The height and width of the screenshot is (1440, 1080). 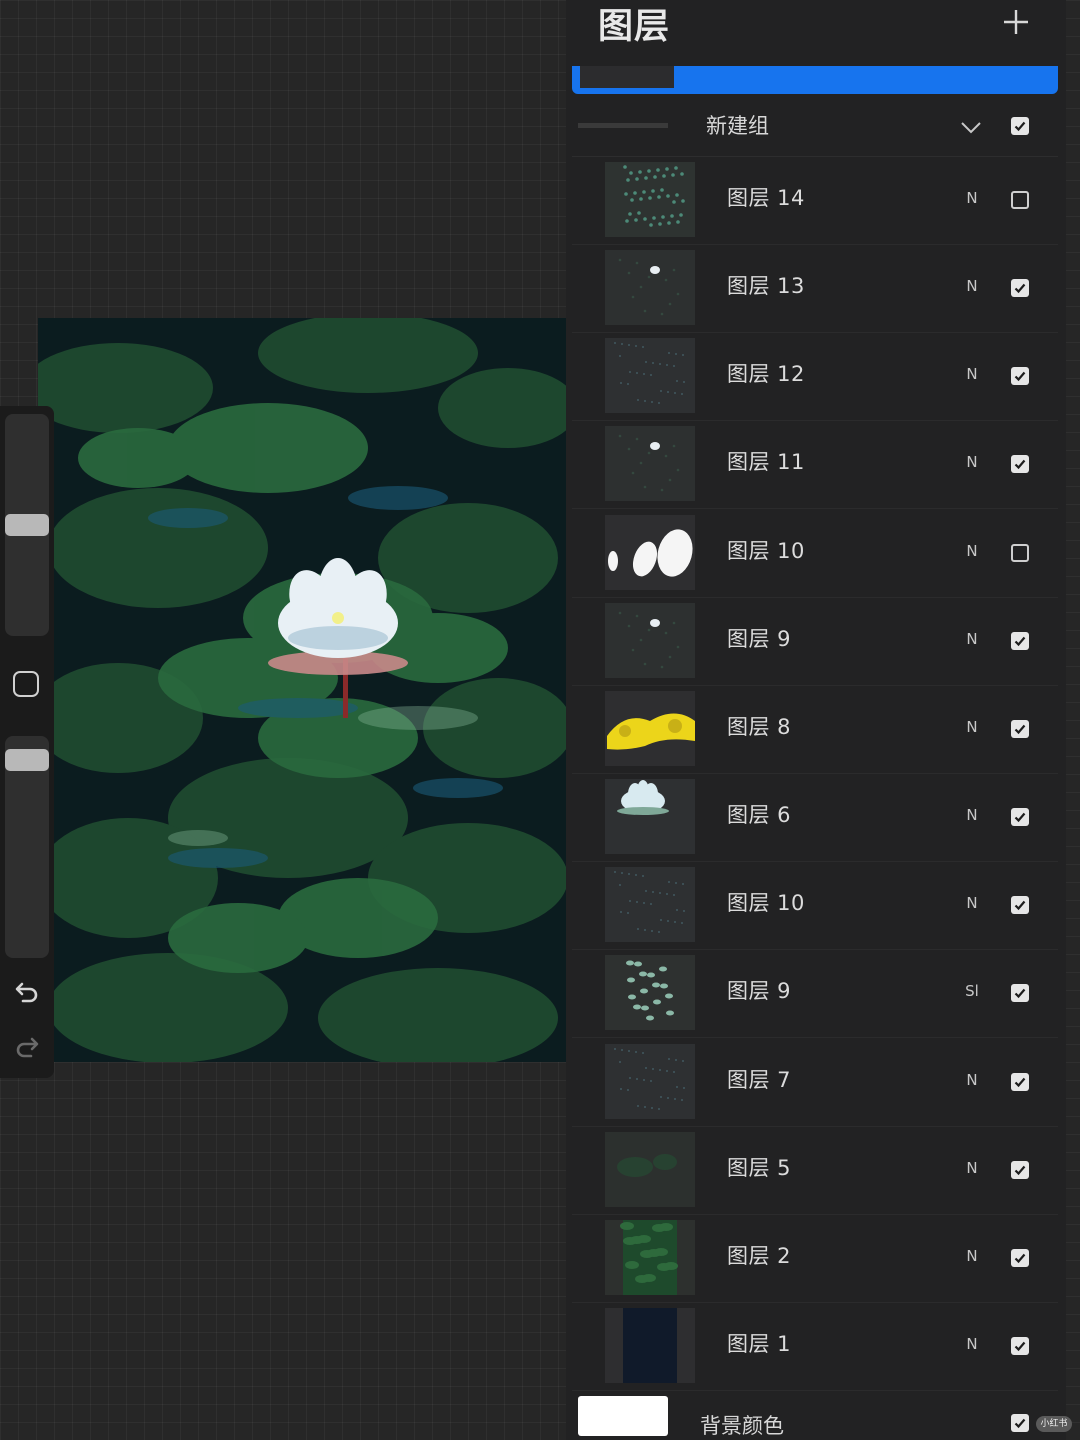 I want to click on brush-size-thumb, so click(x=27, y=525).